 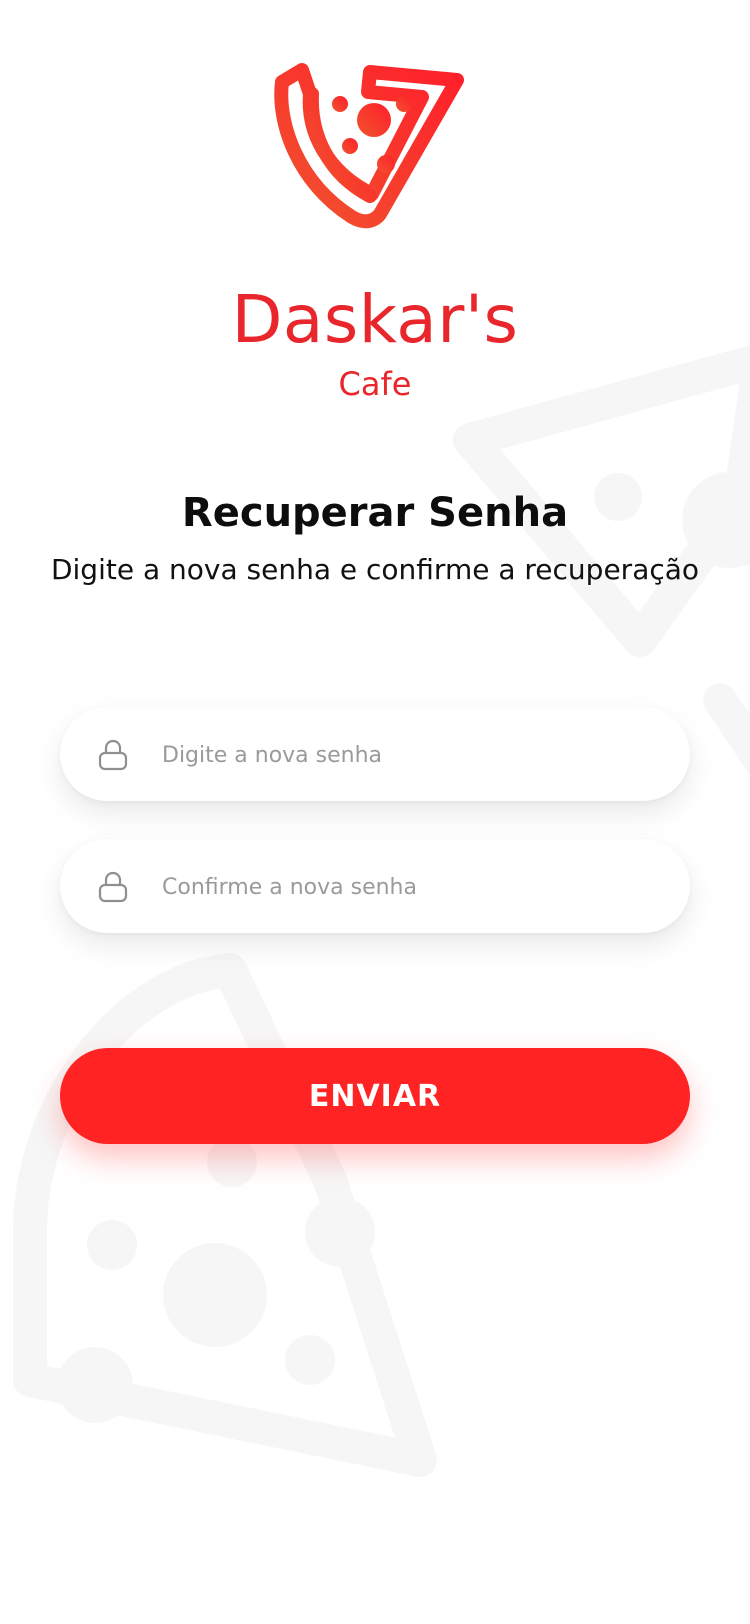 What do you see at coordinates (375, 319) in the screenshot?
I see `brand-name: Daskar's` at bounding box center [375, 319].